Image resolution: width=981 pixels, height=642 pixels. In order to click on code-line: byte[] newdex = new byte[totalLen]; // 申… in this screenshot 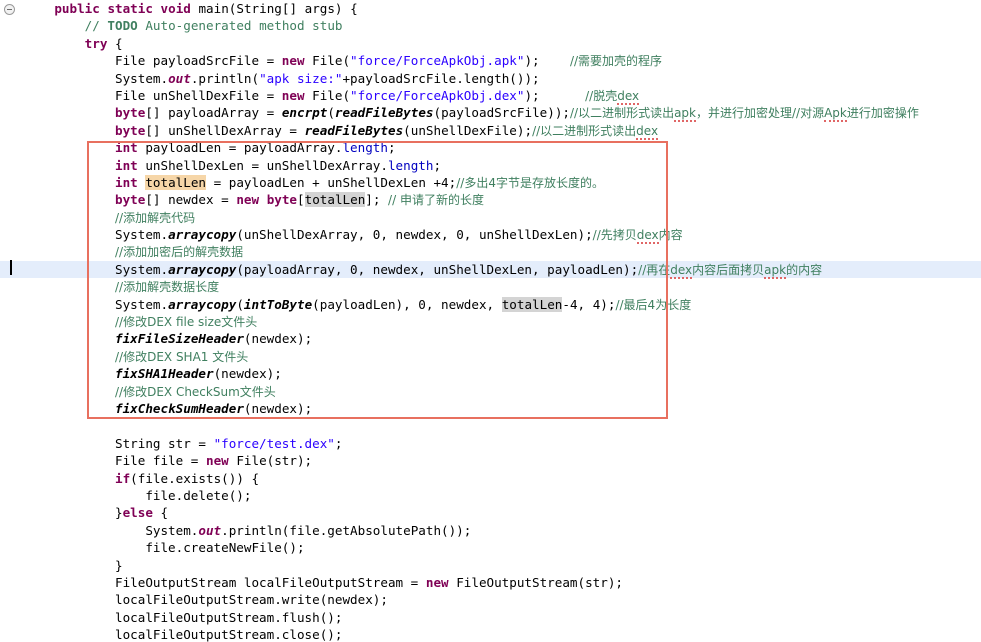, I will do `click(490, 199)`.